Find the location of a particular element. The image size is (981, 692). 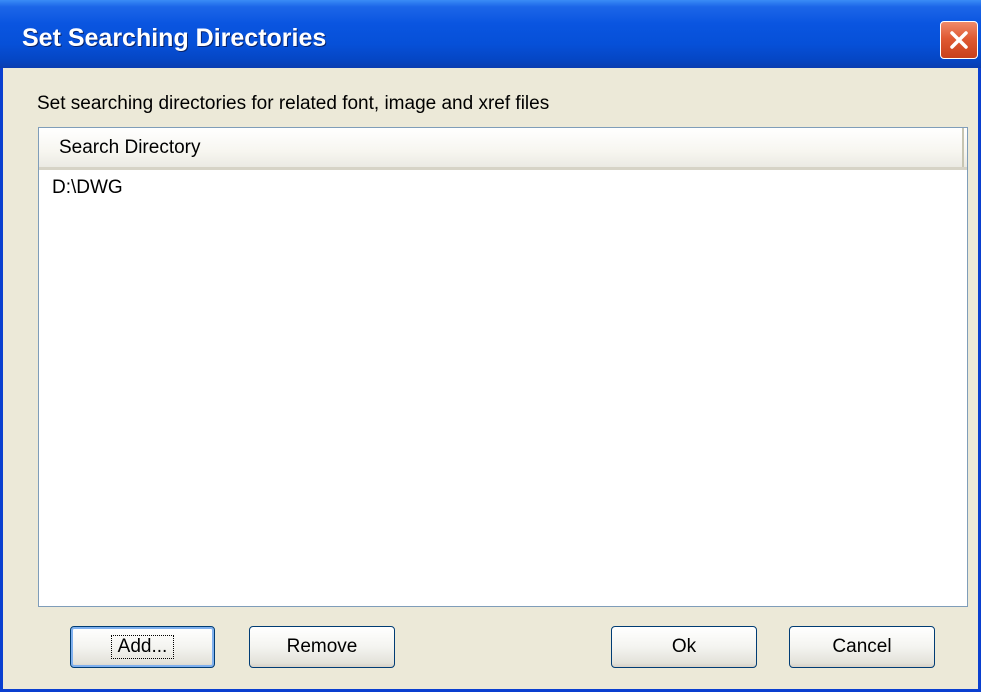

list-header: Search Directory is located at coordinates (503, 149).